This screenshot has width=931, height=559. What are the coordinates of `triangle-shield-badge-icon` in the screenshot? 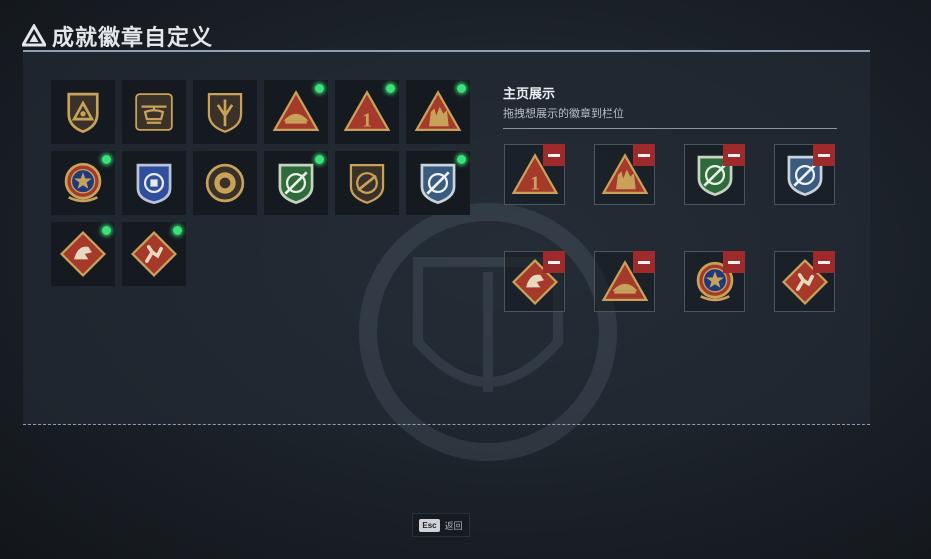 It's located at (83, 113).